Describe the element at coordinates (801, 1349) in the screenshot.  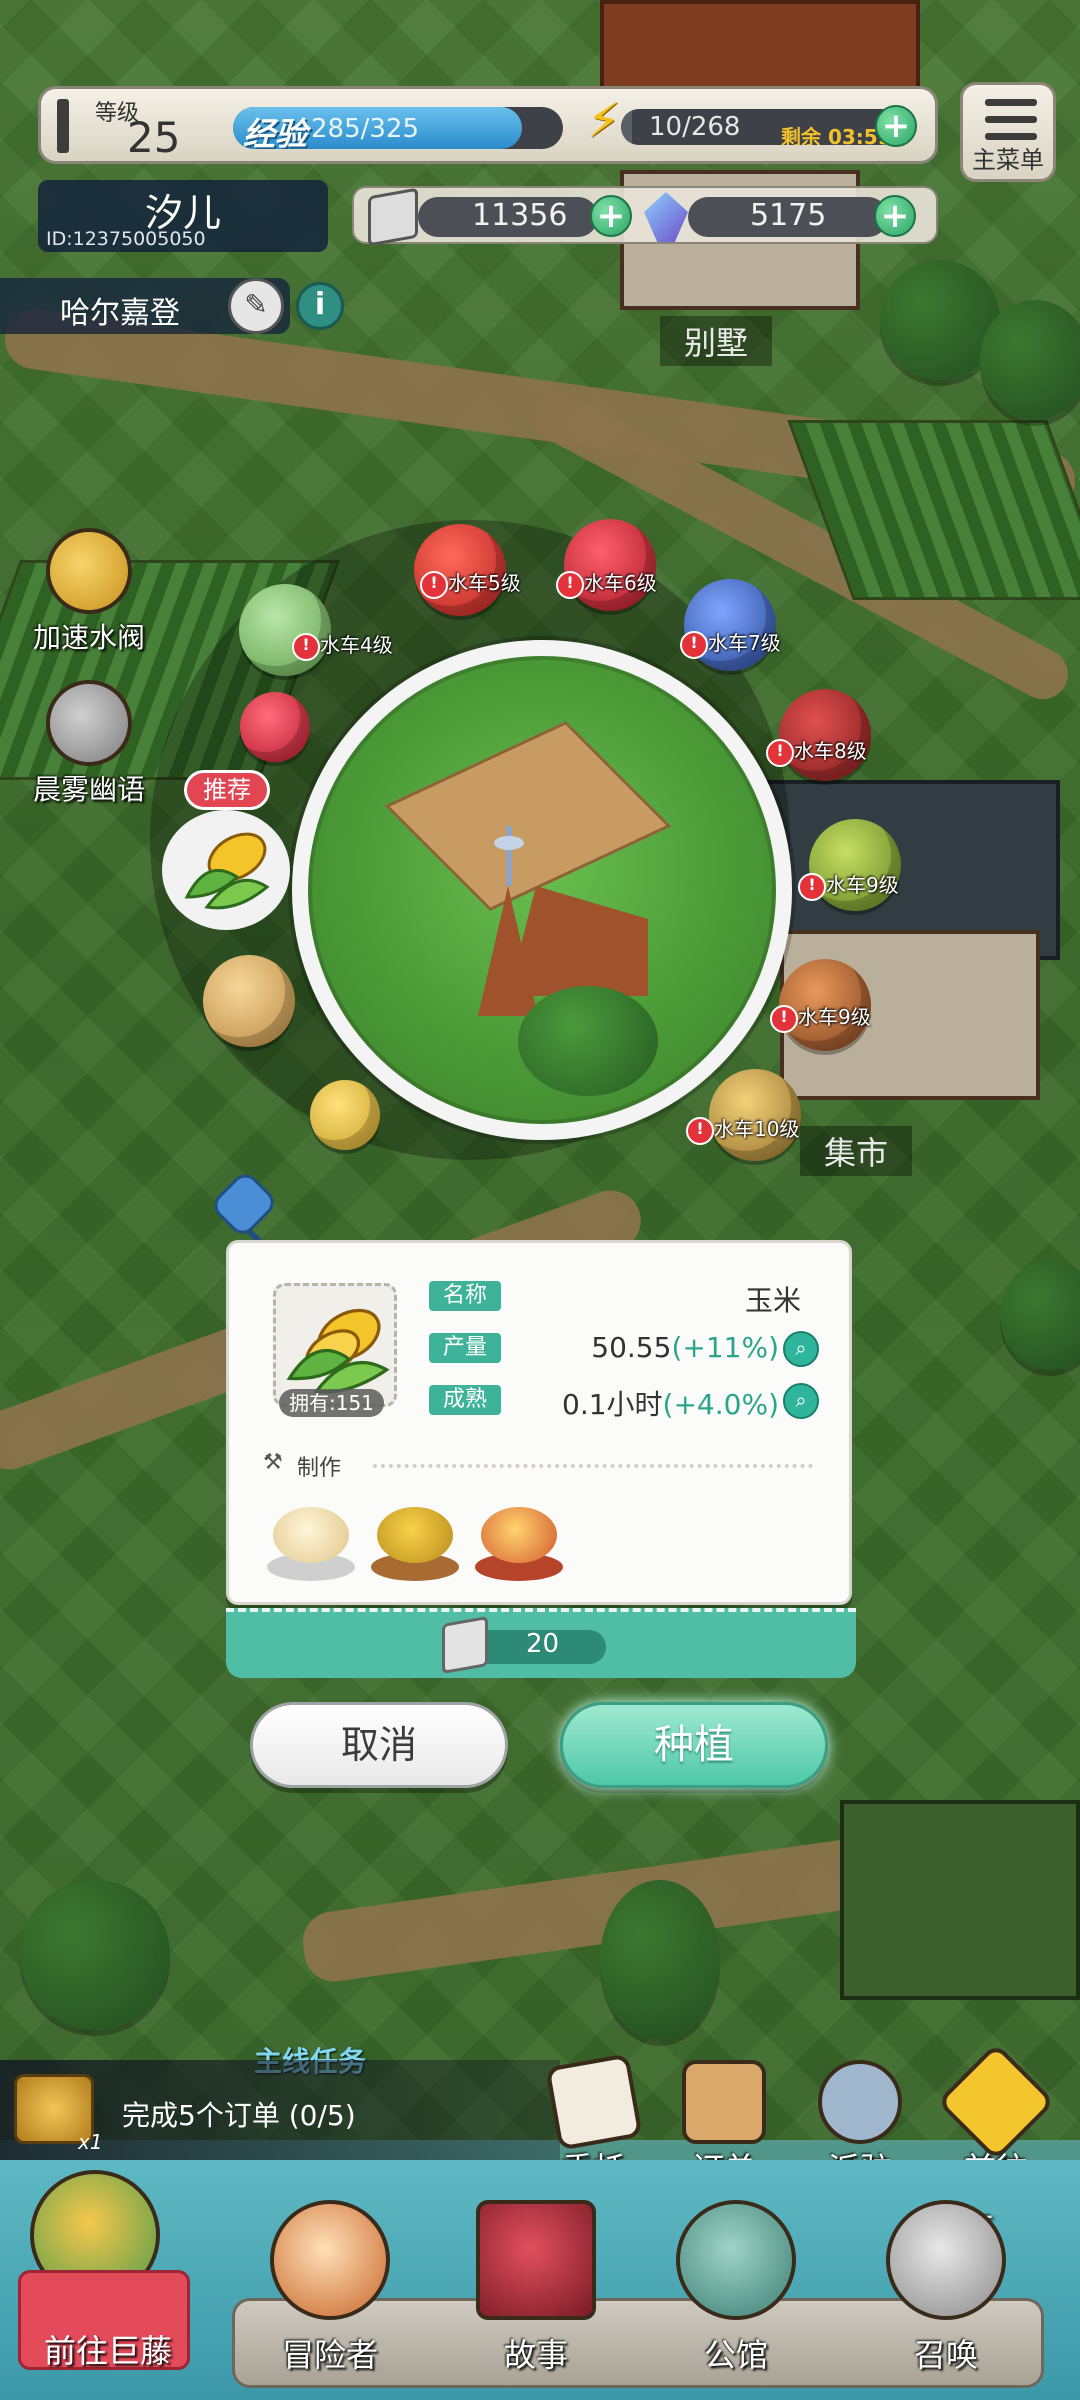
I see `yield-detail-search-icon: ⌕` at that location.